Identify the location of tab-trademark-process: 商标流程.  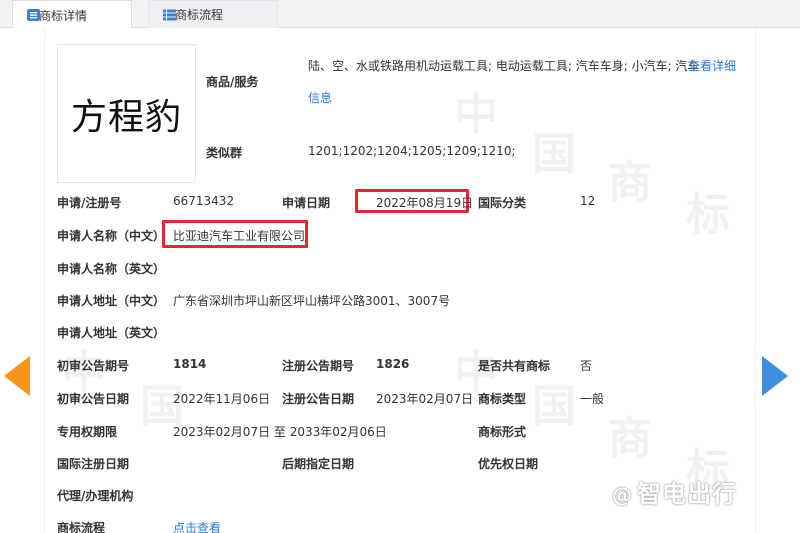
(213, 14).